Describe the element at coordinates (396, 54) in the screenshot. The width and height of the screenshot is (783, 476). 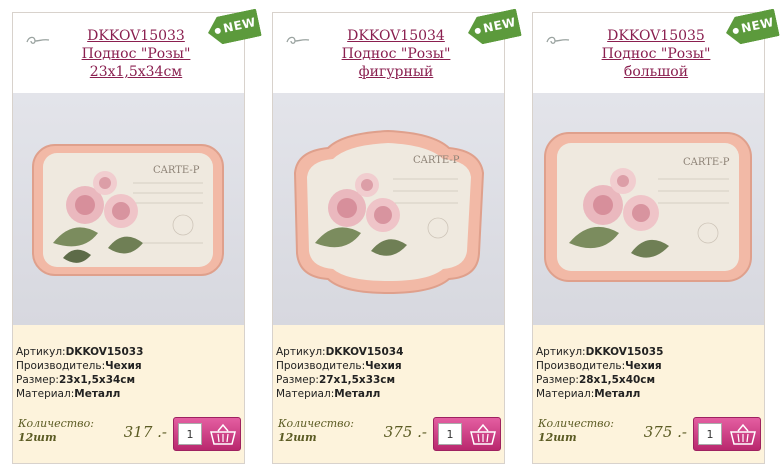
I see `product-title-link: DKKOV15034 Поднос "Розы" фигурный` at that location.